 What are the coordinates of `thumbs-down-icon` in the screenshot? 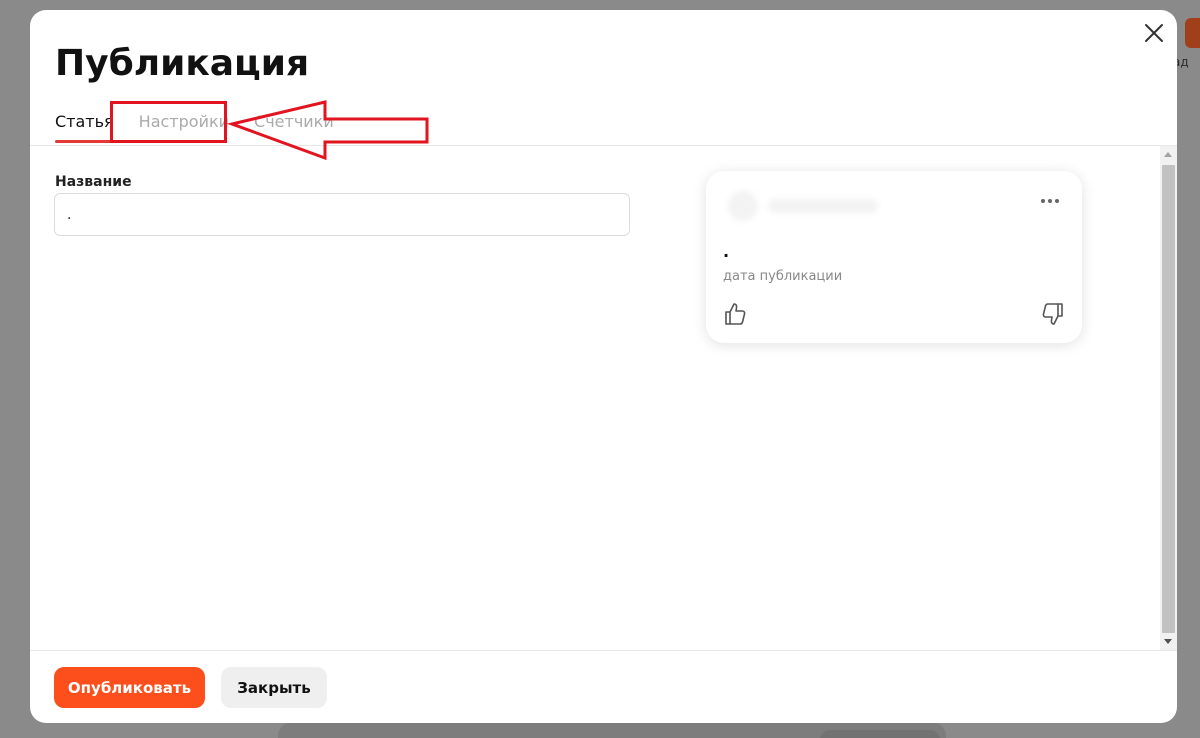 It's located at (1053, 314).